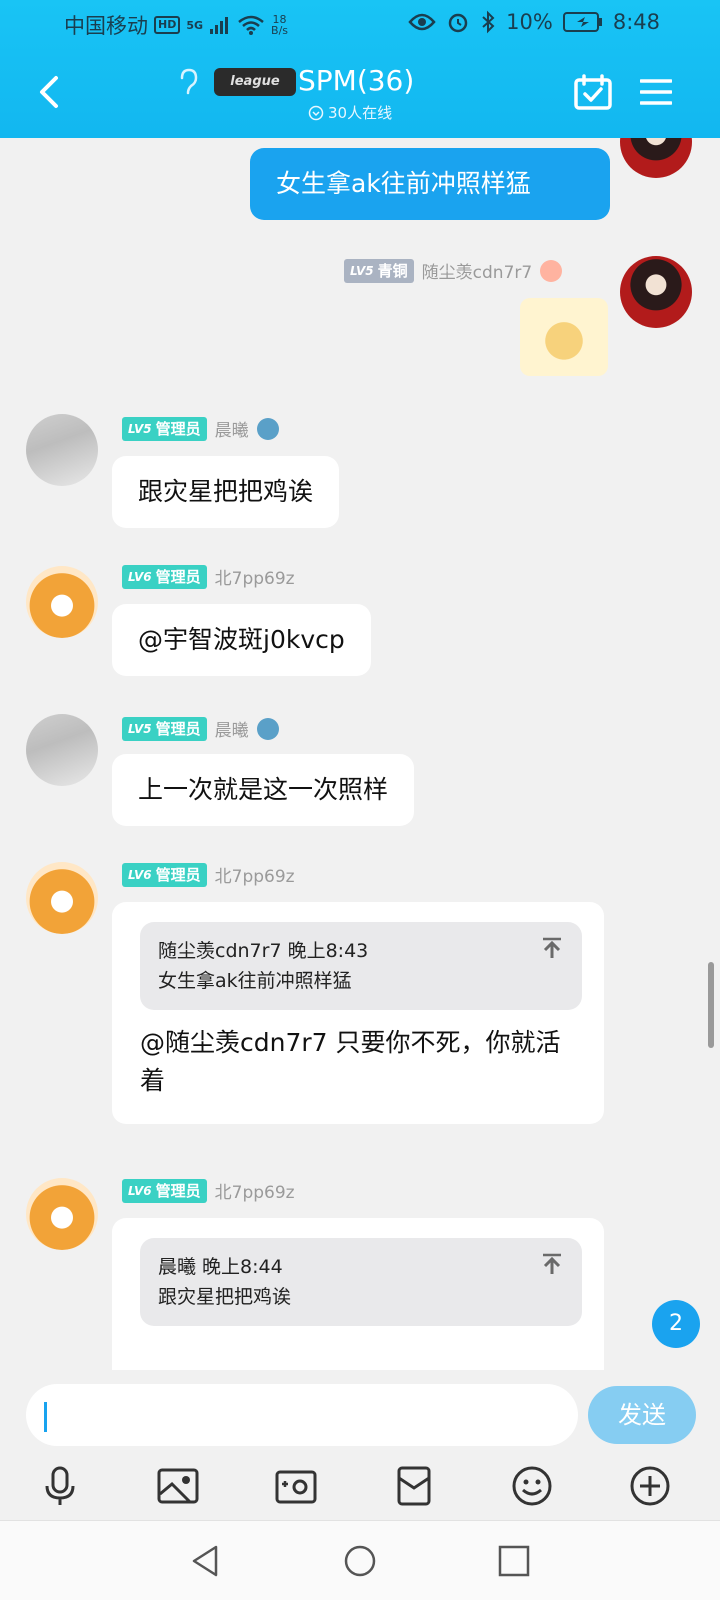 Image resolution: width=720 pixels, height=1600 pixels. Describe the element at coordinates (316, 112) in the screenshot. I see `online-icon` at that location.